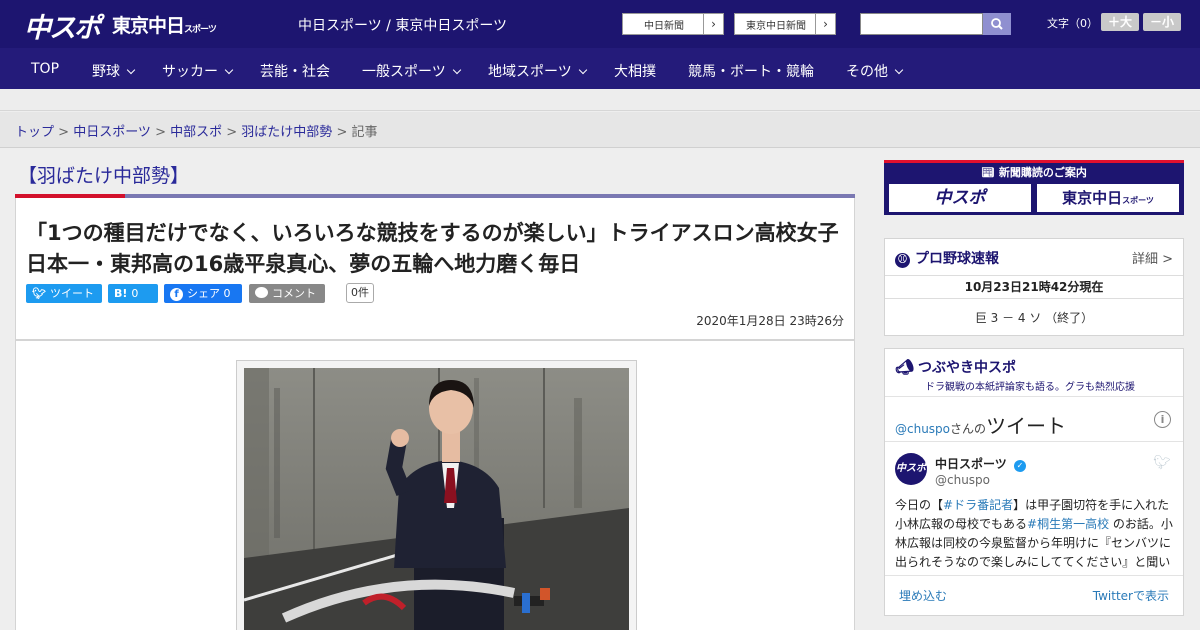 The image size is (1200, 630). What do you see at coordinates (770, 321) in the screenshot?
I see `article-date: 2020年1月28日 23時26分` at bounding box center [770, 321].